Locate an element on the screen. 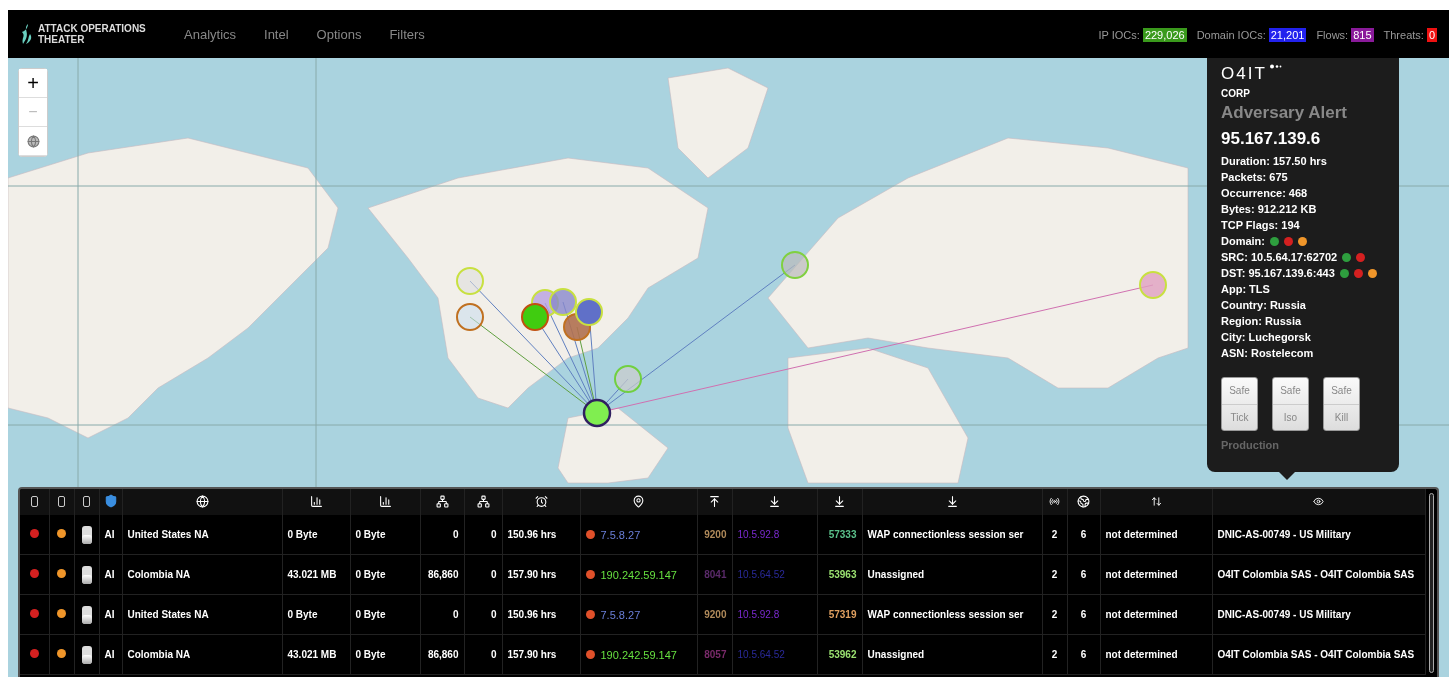  stat-label: Threats: is located at coordinates (1403, 35).